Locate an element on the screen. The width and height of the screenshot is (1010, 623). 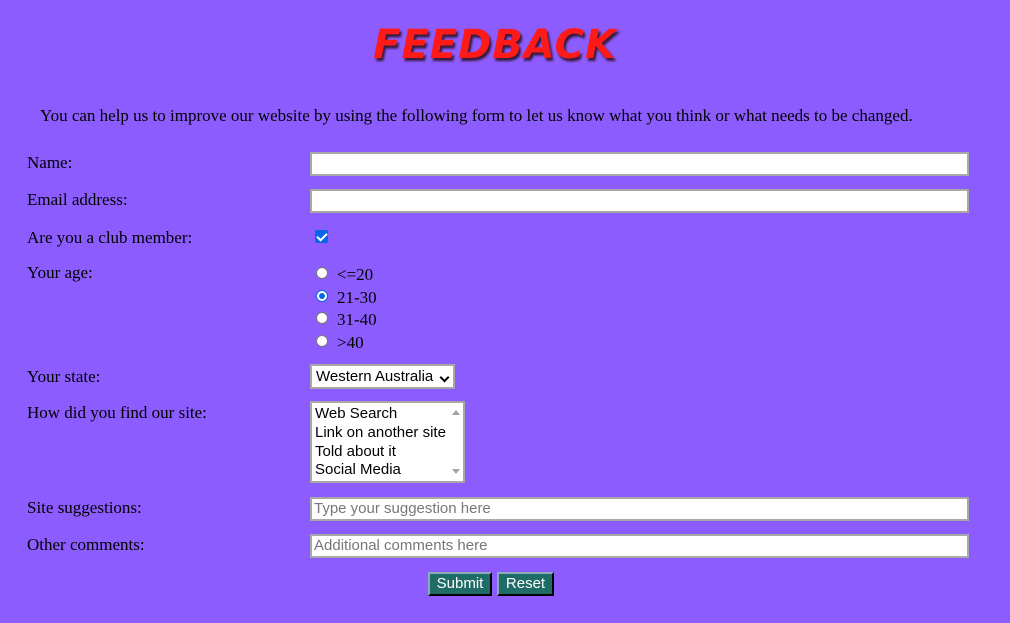
list-item: Told about it is located at coordinates (355, 451).